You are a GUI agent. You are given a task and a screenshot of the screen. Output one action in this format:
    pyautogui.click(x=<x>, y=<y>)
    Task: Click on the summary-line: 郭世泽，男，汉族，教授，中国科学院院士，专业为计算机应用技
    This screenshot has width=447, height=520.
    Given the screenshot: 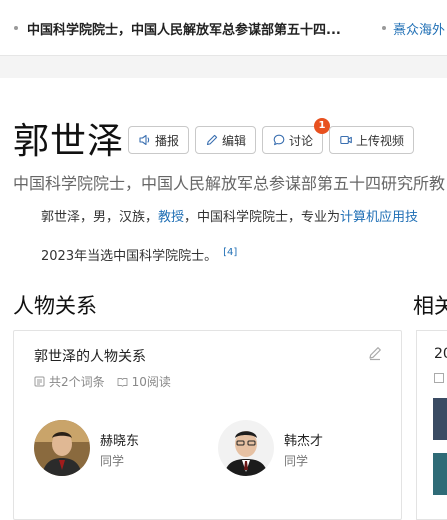 What is the action you would take?
    pyautogui.click(x=229, y=215)
    